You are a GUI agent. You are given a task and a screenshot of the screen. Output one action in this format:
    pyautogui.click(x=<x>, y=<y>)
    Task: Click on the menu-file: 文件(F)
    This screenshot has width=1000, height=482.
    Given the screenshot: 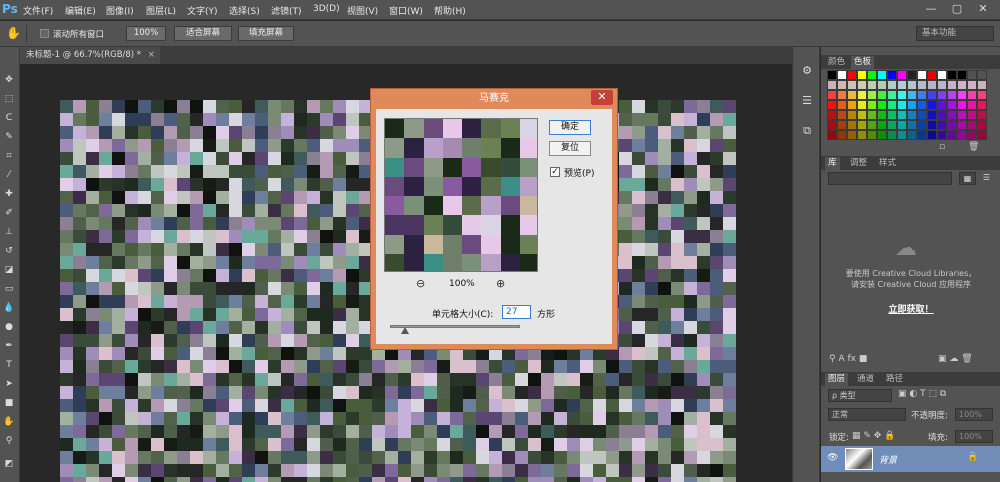 What is the action you would take?
    pyautogui.click(x=38, y=10)
    